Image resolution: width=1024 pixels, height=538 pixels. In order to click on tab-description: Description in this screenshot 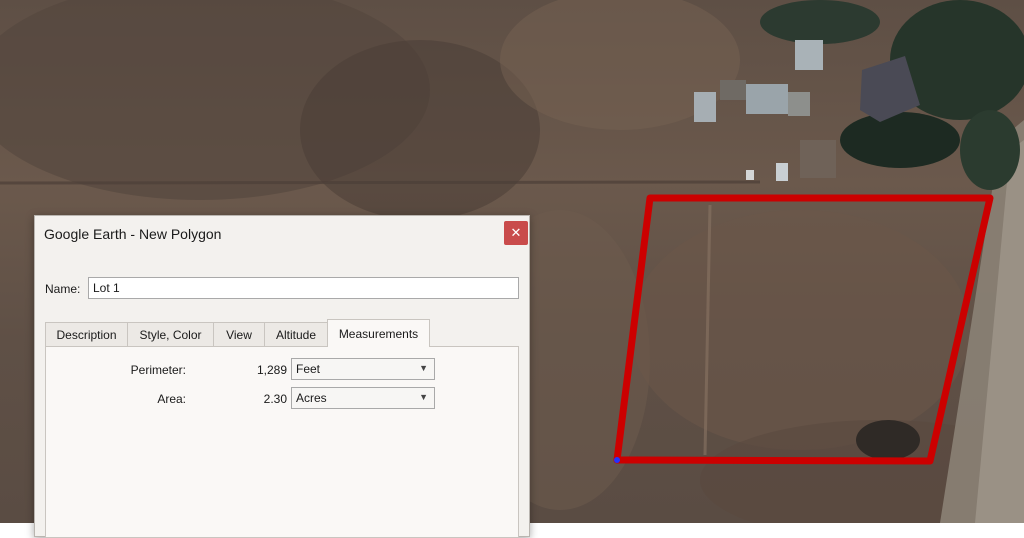, I will do `click(86, 334)`.